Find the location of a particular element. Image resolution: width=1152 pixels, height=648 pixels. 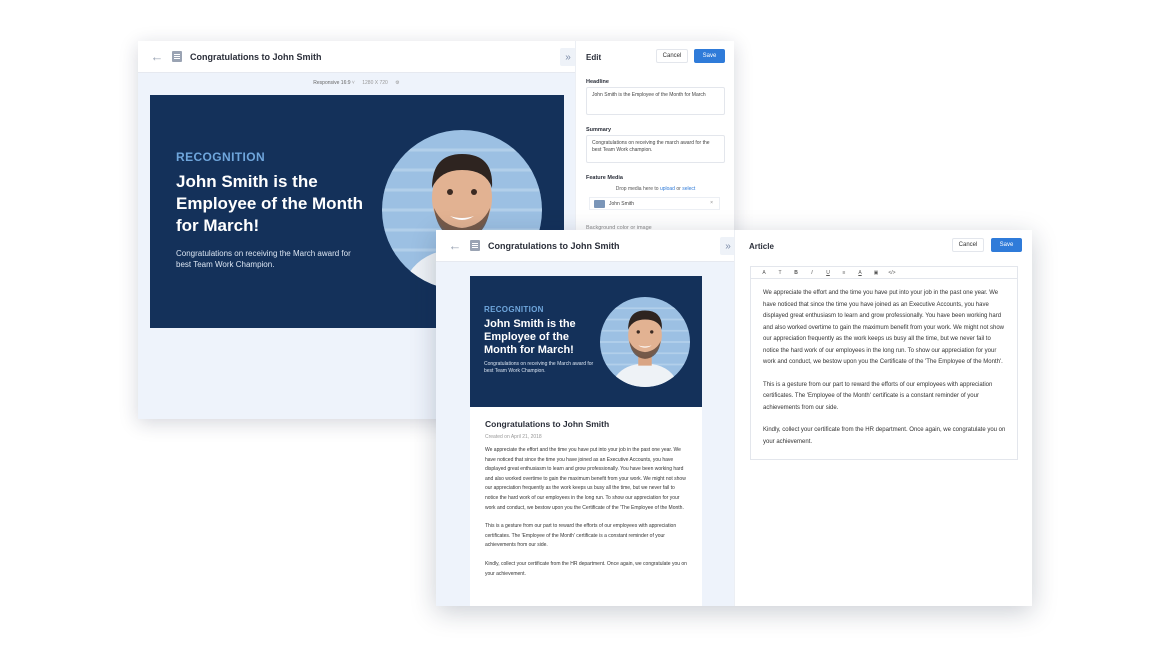

remove-icon: × is located at coordinates (711, 203).